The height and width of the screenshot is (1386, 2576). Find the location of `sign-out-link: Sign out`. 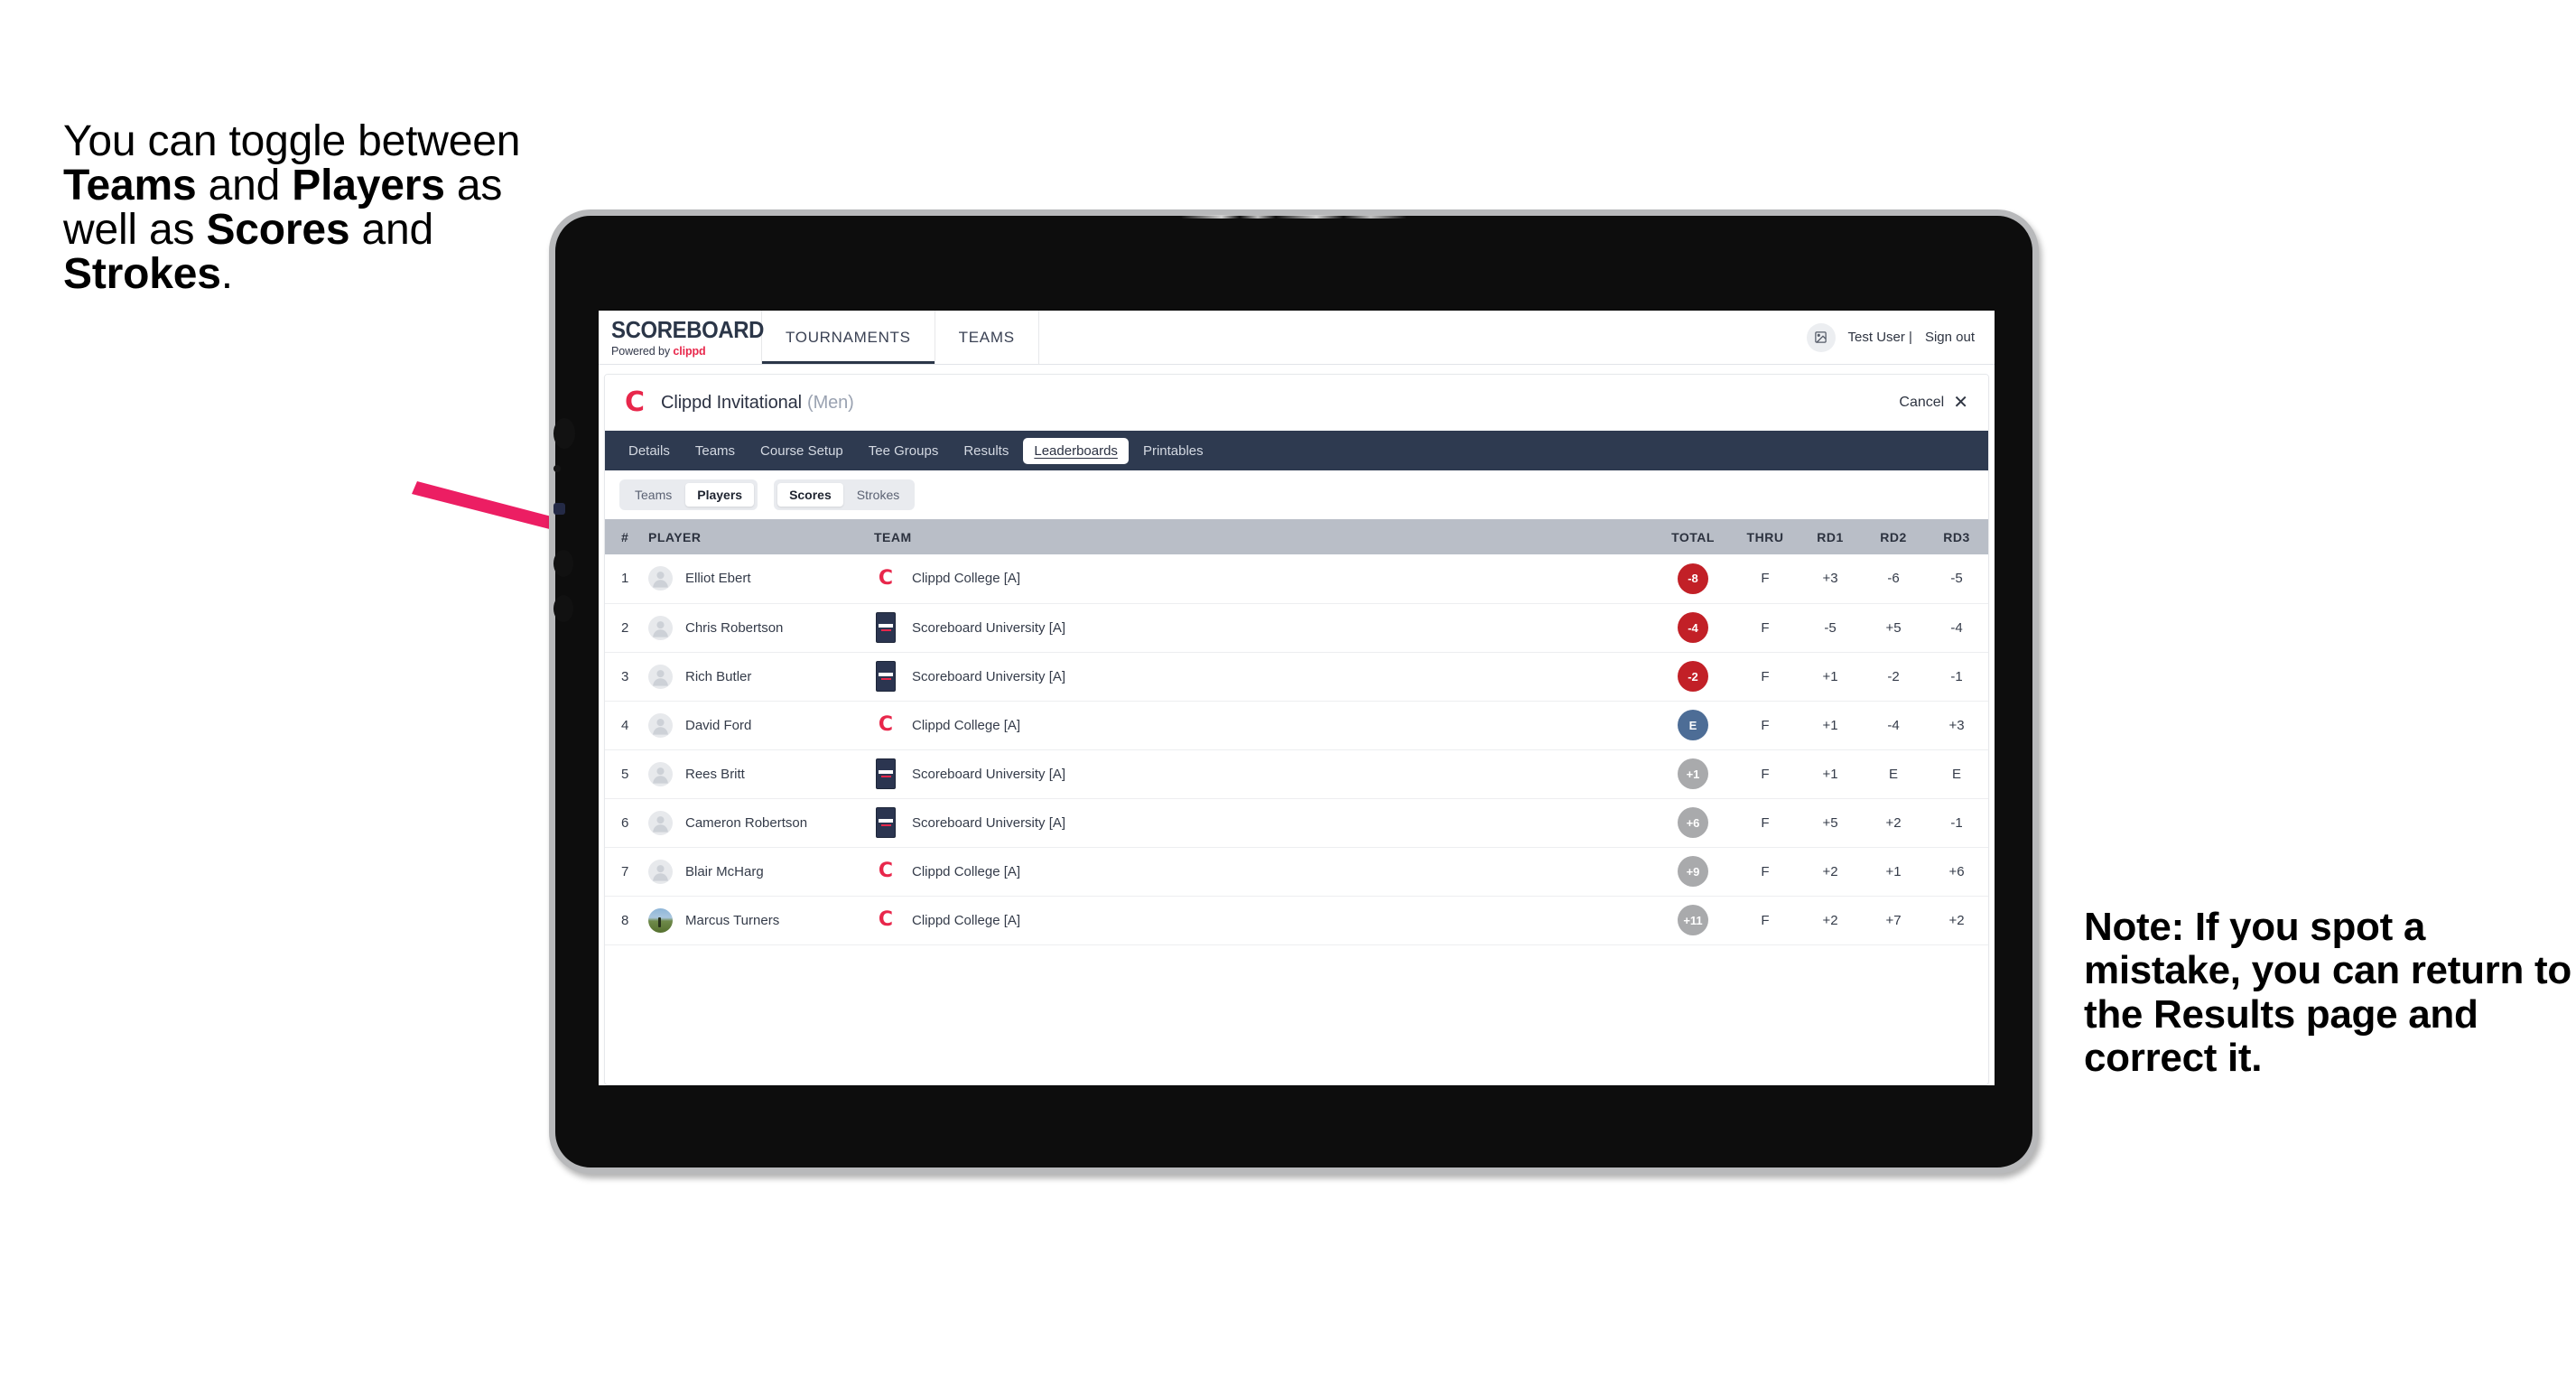

sign-out-link: Sign out is located at coordinates (1950, 337).